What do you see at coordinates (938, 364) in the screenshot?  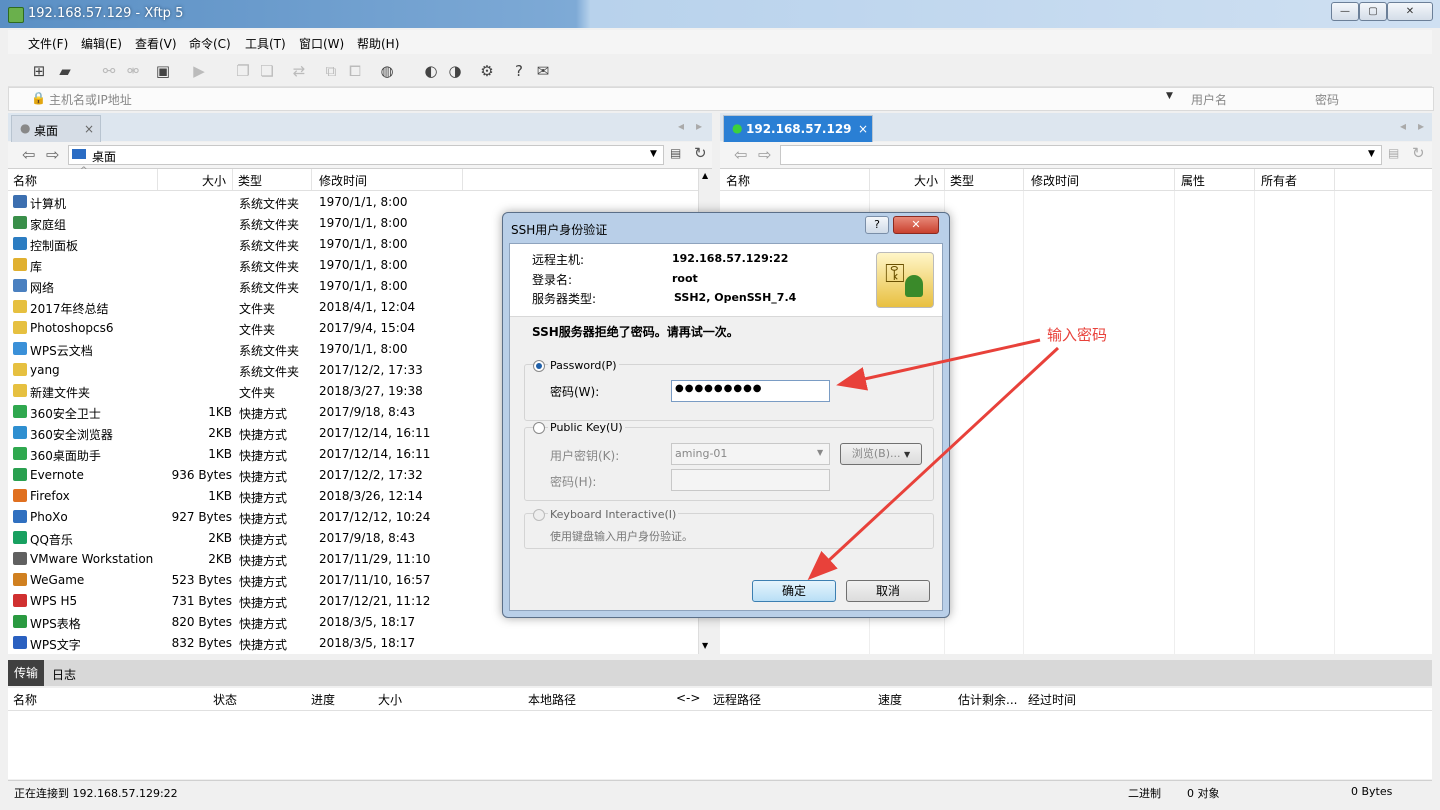 I see `arrow-to-password` at bounding box center [938, 364].